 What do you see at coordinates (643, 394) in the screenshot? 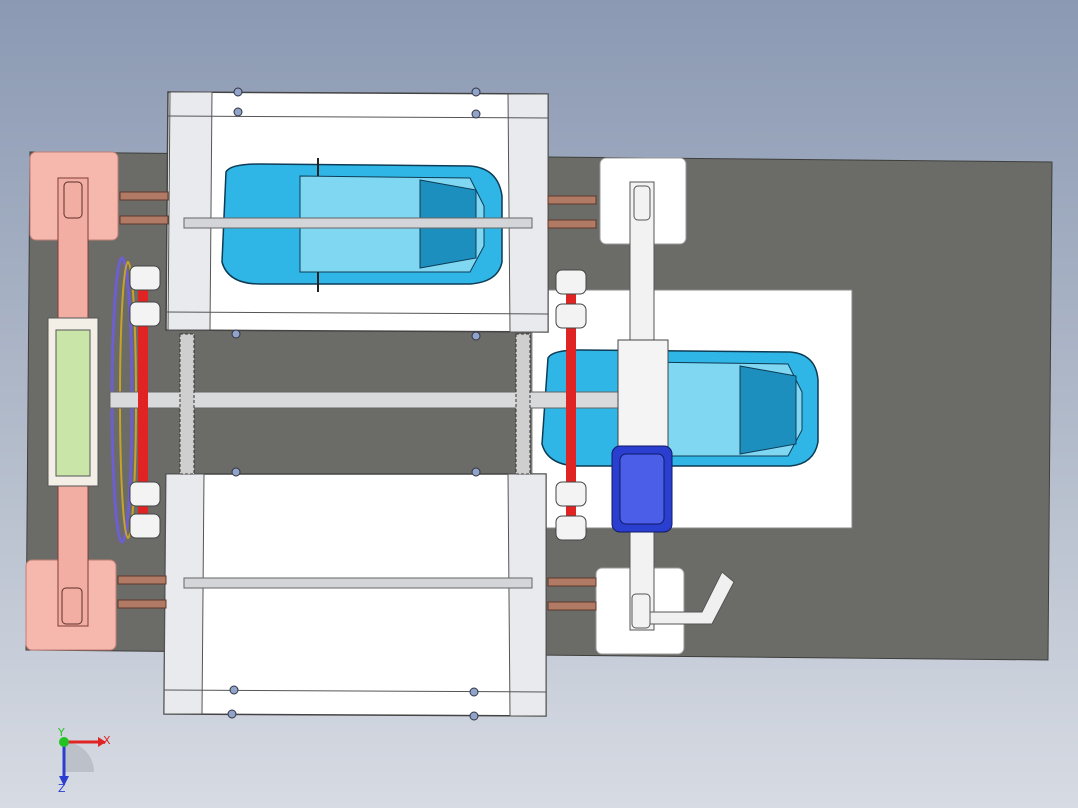
I see `right-gearbox` at bounding box center [643, 394].